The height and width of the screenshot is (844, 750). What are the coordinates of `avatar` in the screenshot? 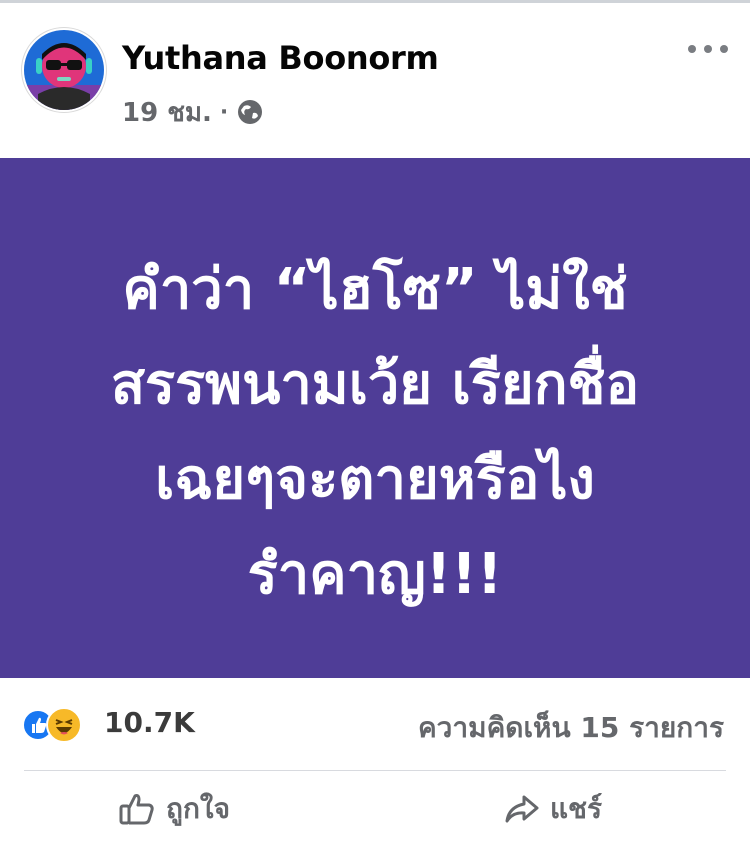 It's located at (64, 70).